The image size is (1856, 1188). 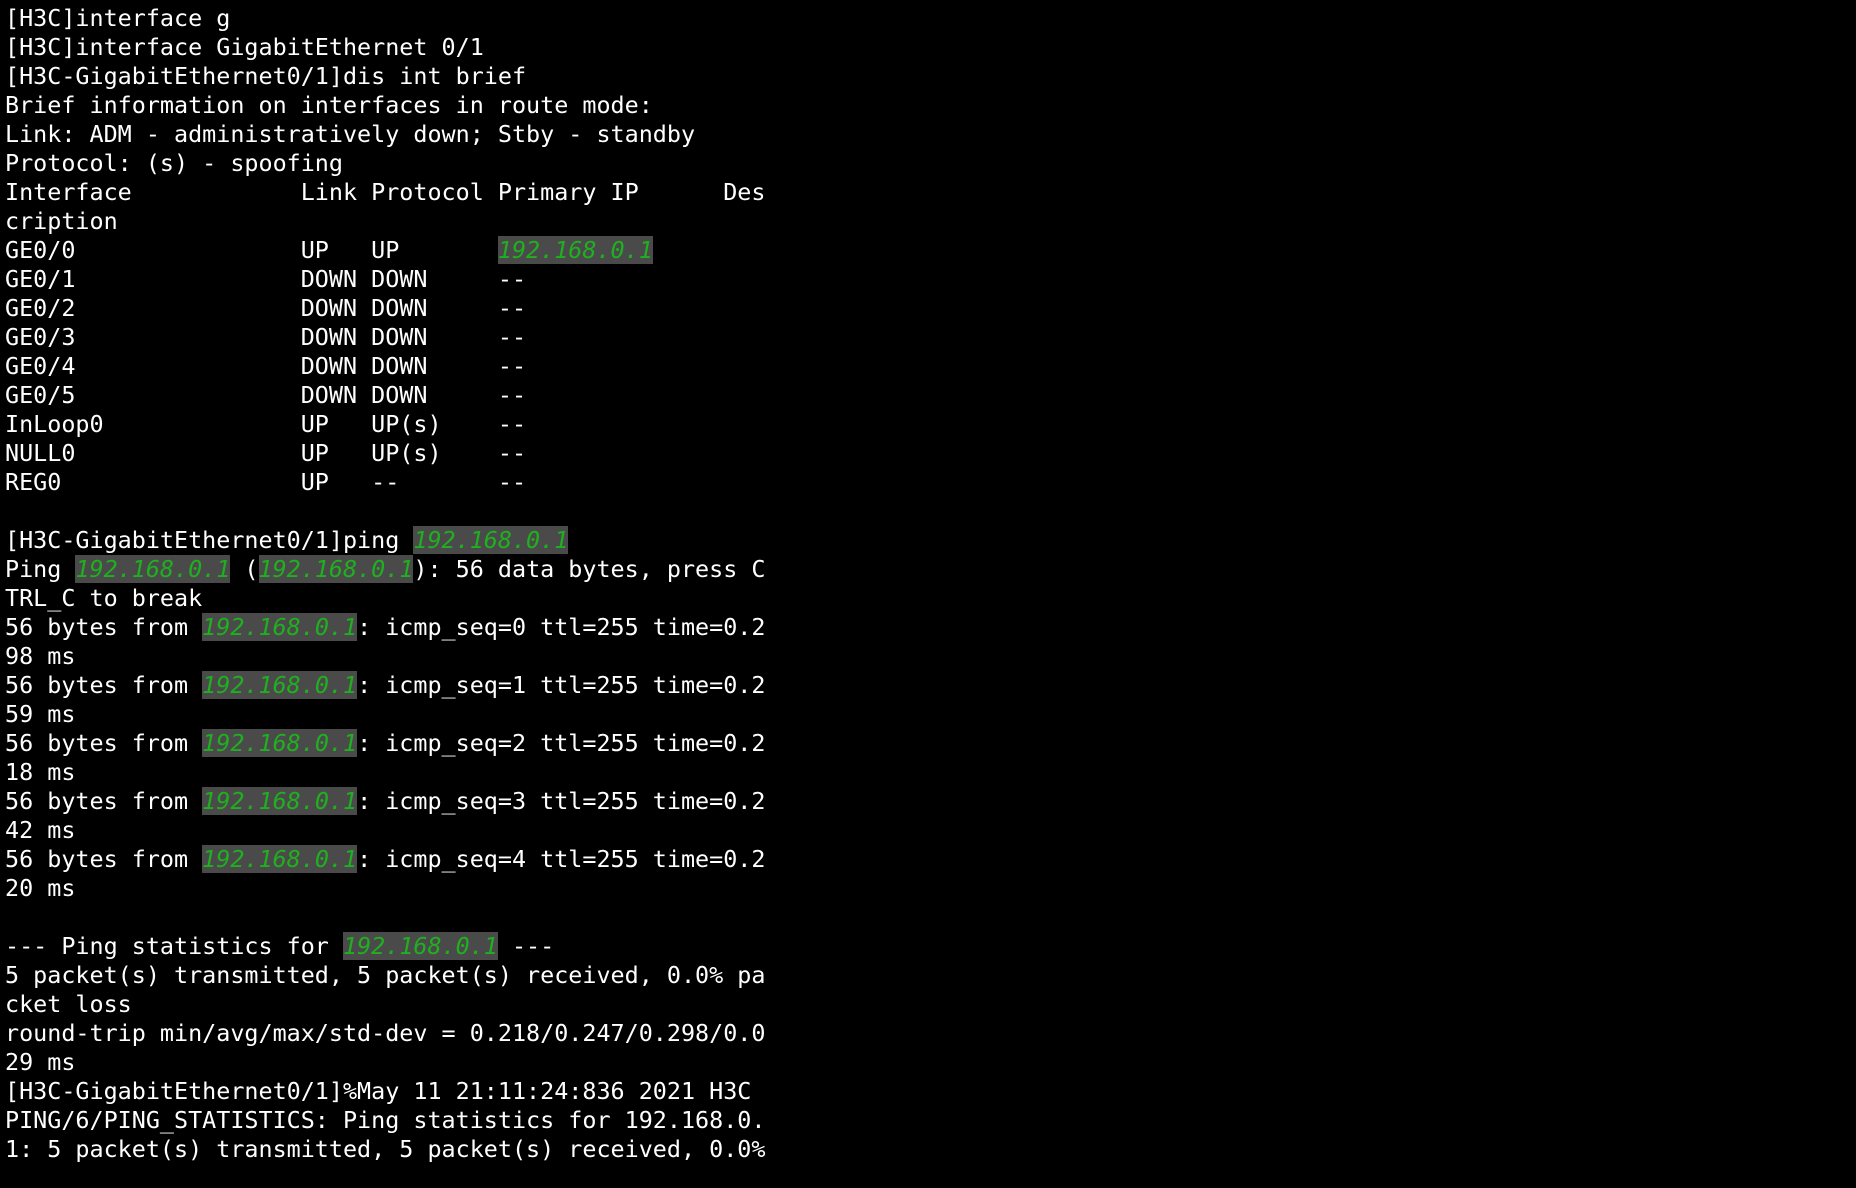 What do you see at coordinates (266, 308) in the screenshot?
I see `line-text: GE0/2 DOWN DOWN --` at bounding box center [266, 308].